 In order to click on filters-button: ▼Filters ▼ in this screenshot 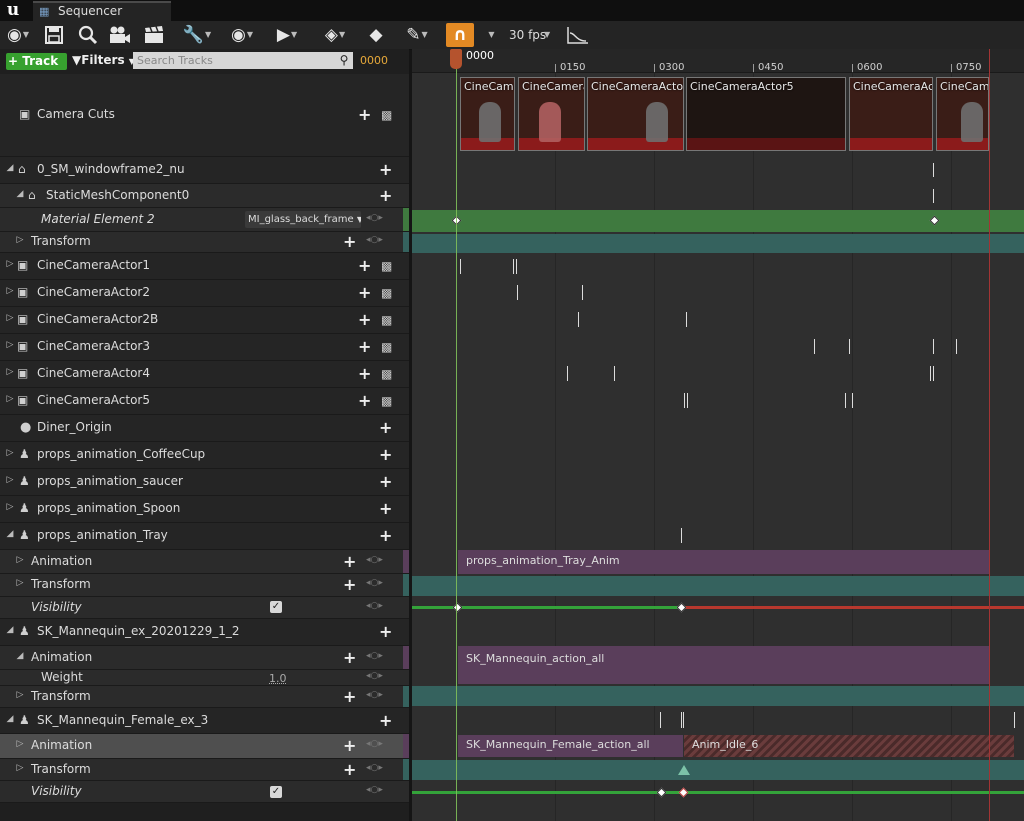, I will do `click(103, 60)`.